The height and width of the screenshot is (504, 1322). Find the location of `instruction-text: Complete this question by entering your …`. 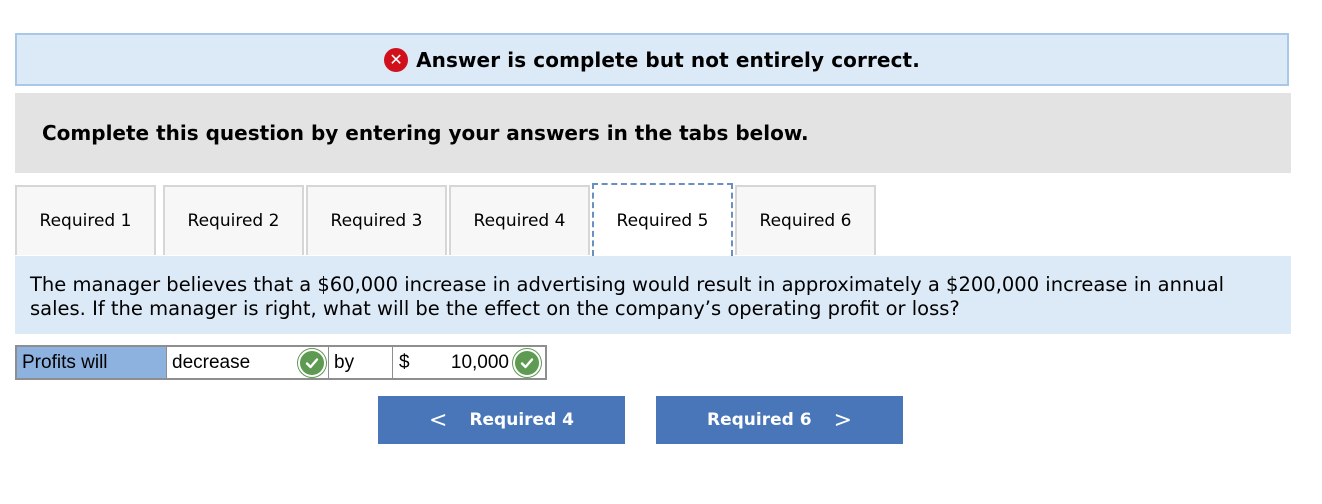

instruction-text: Complete this question by entering your … is located at coordinates (425, 133).